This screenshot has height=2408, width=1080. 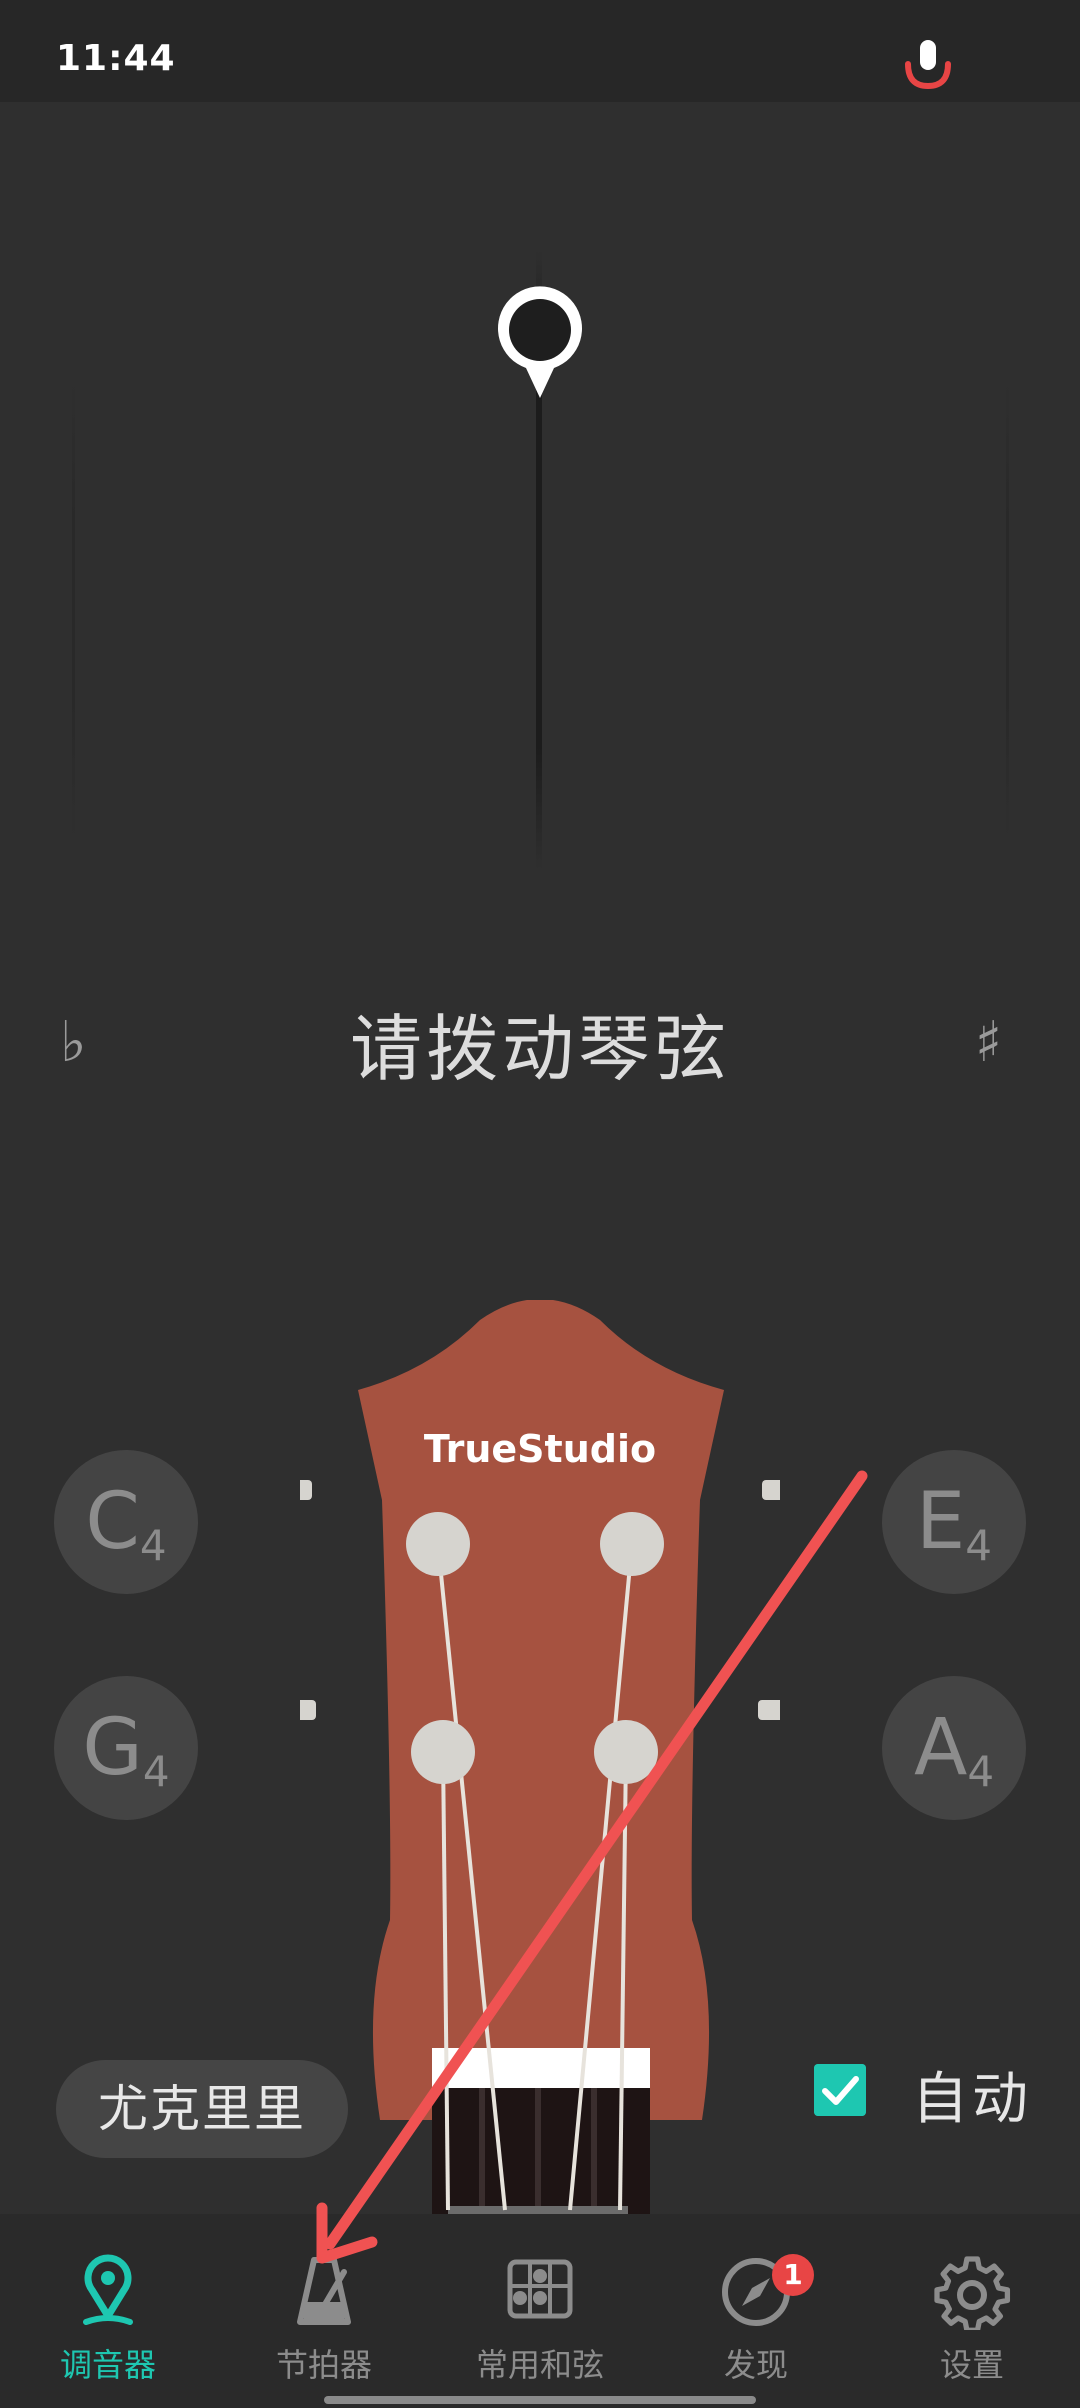 What do you see at coordinates (539, 2365) in the screenshot?
I see `nav-label: 常用和弦` at bounding box center [539, 2365].